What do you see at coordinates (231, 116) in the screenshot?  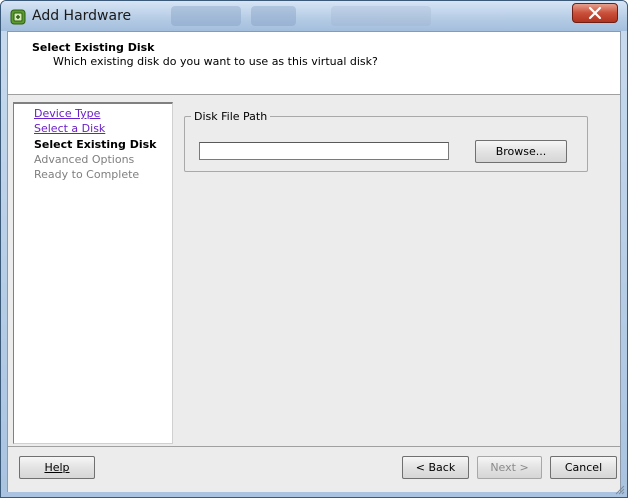 I see `disk-file-path-legend: Disk File Path` at bounding box center [231, 116].